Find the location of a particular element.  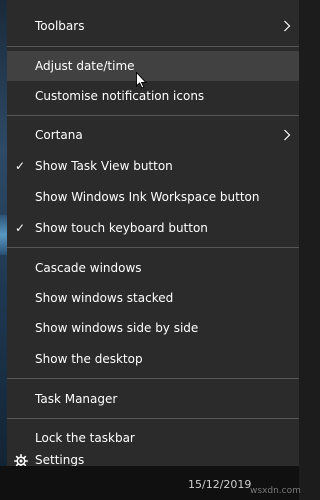

menu-item-label: Task Manager is located at coordinates (76, 399).